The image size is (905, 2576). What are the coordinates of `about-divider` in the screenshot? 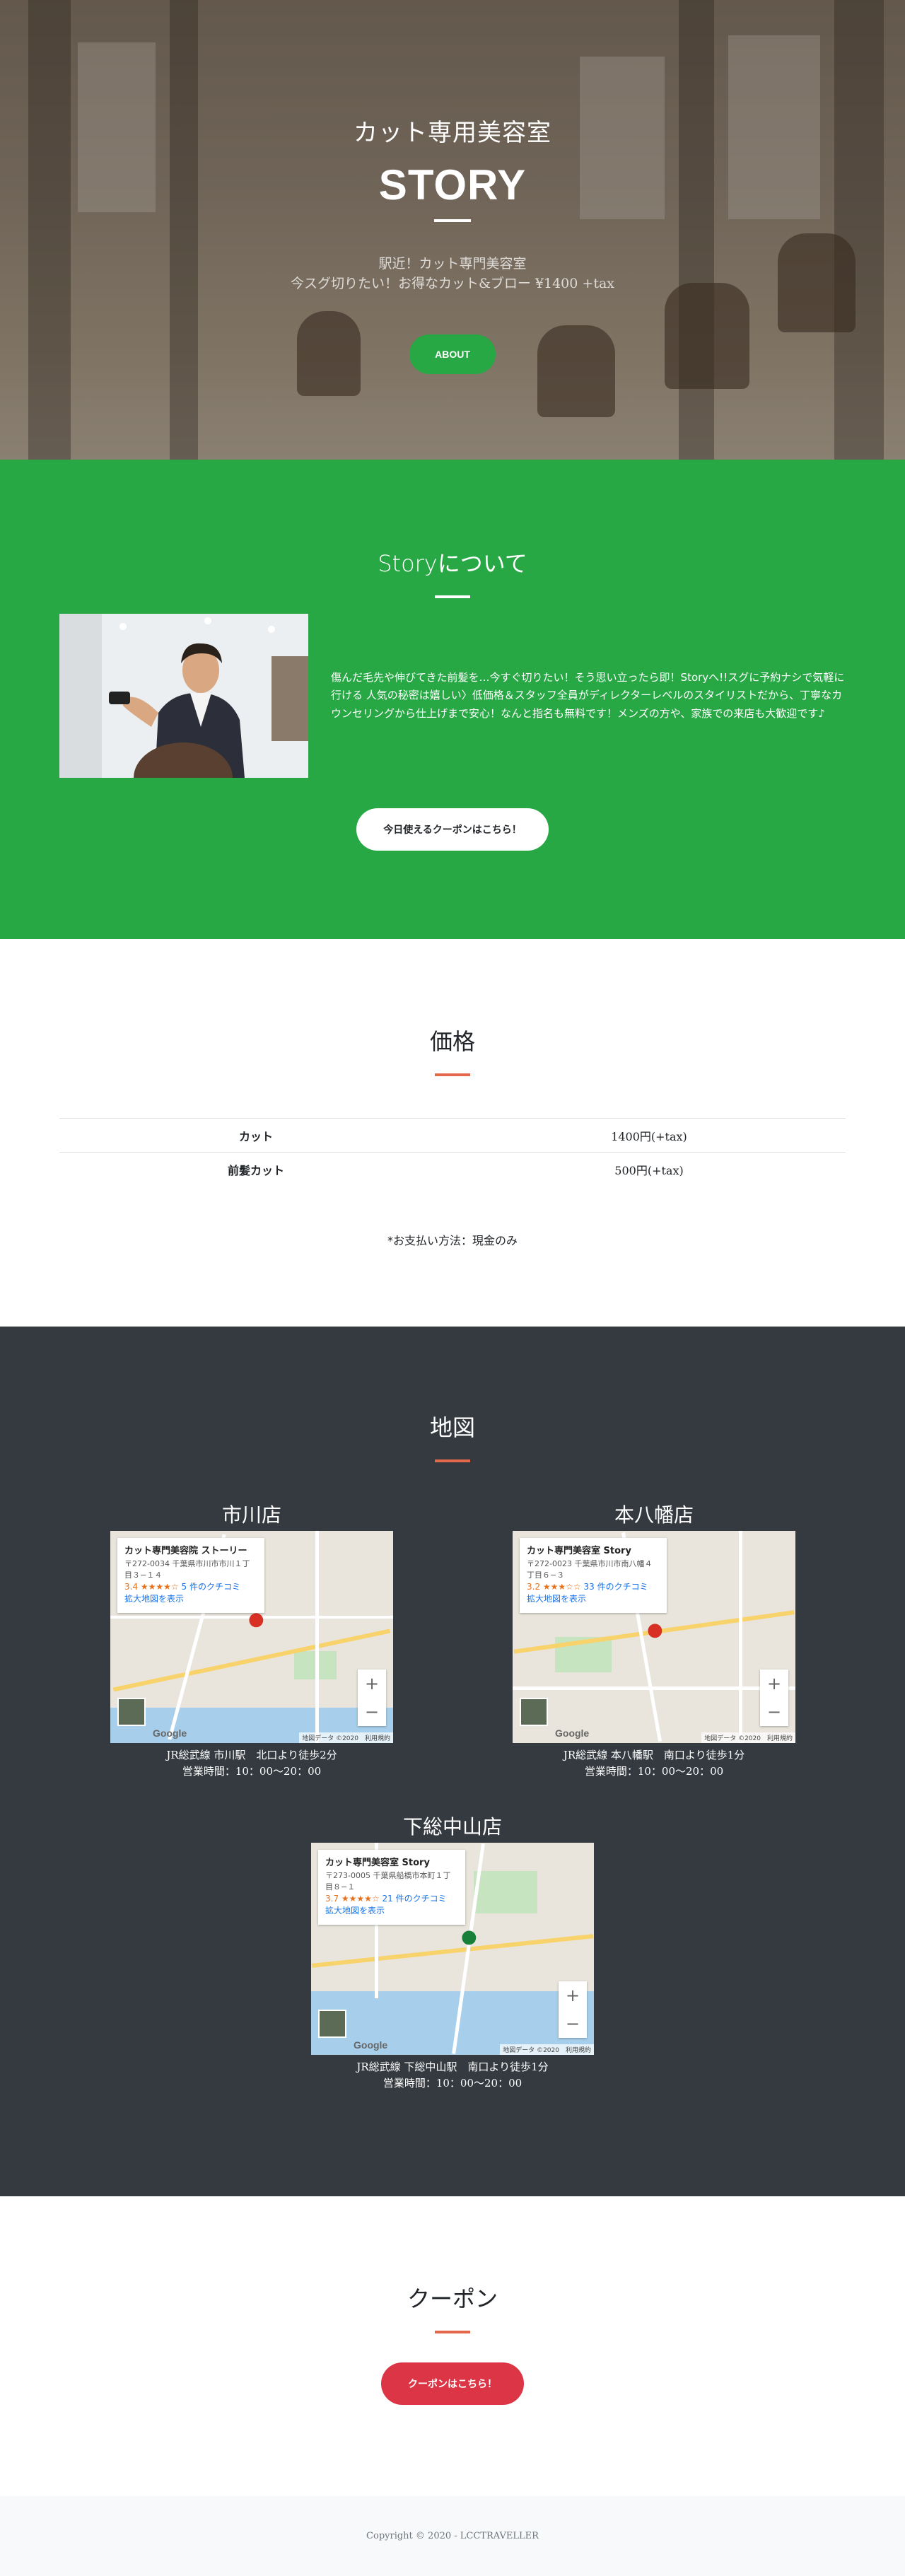 It's located at (452, 596).